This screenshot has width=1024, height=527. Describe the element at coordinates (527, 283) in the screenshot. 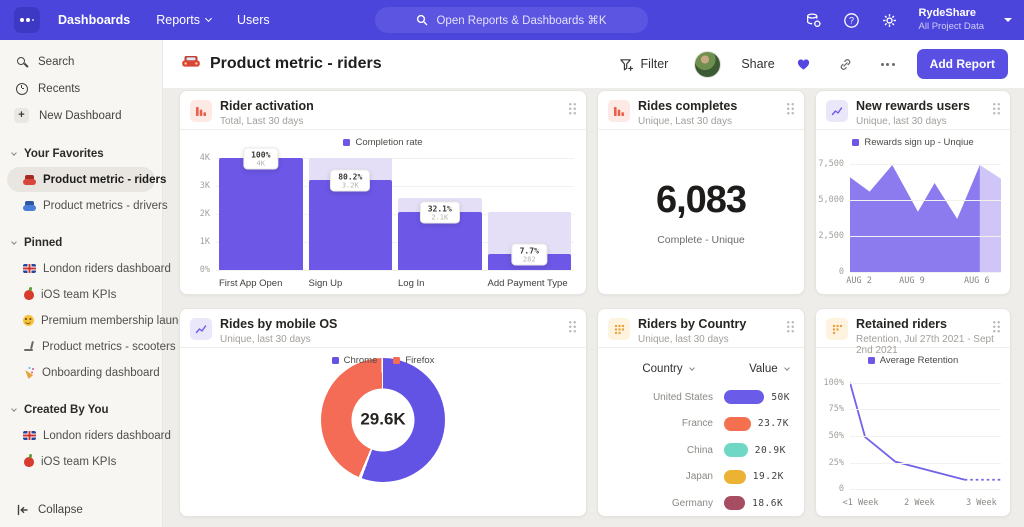

I see `funnel-step-label: Add Payment Type` at that location.